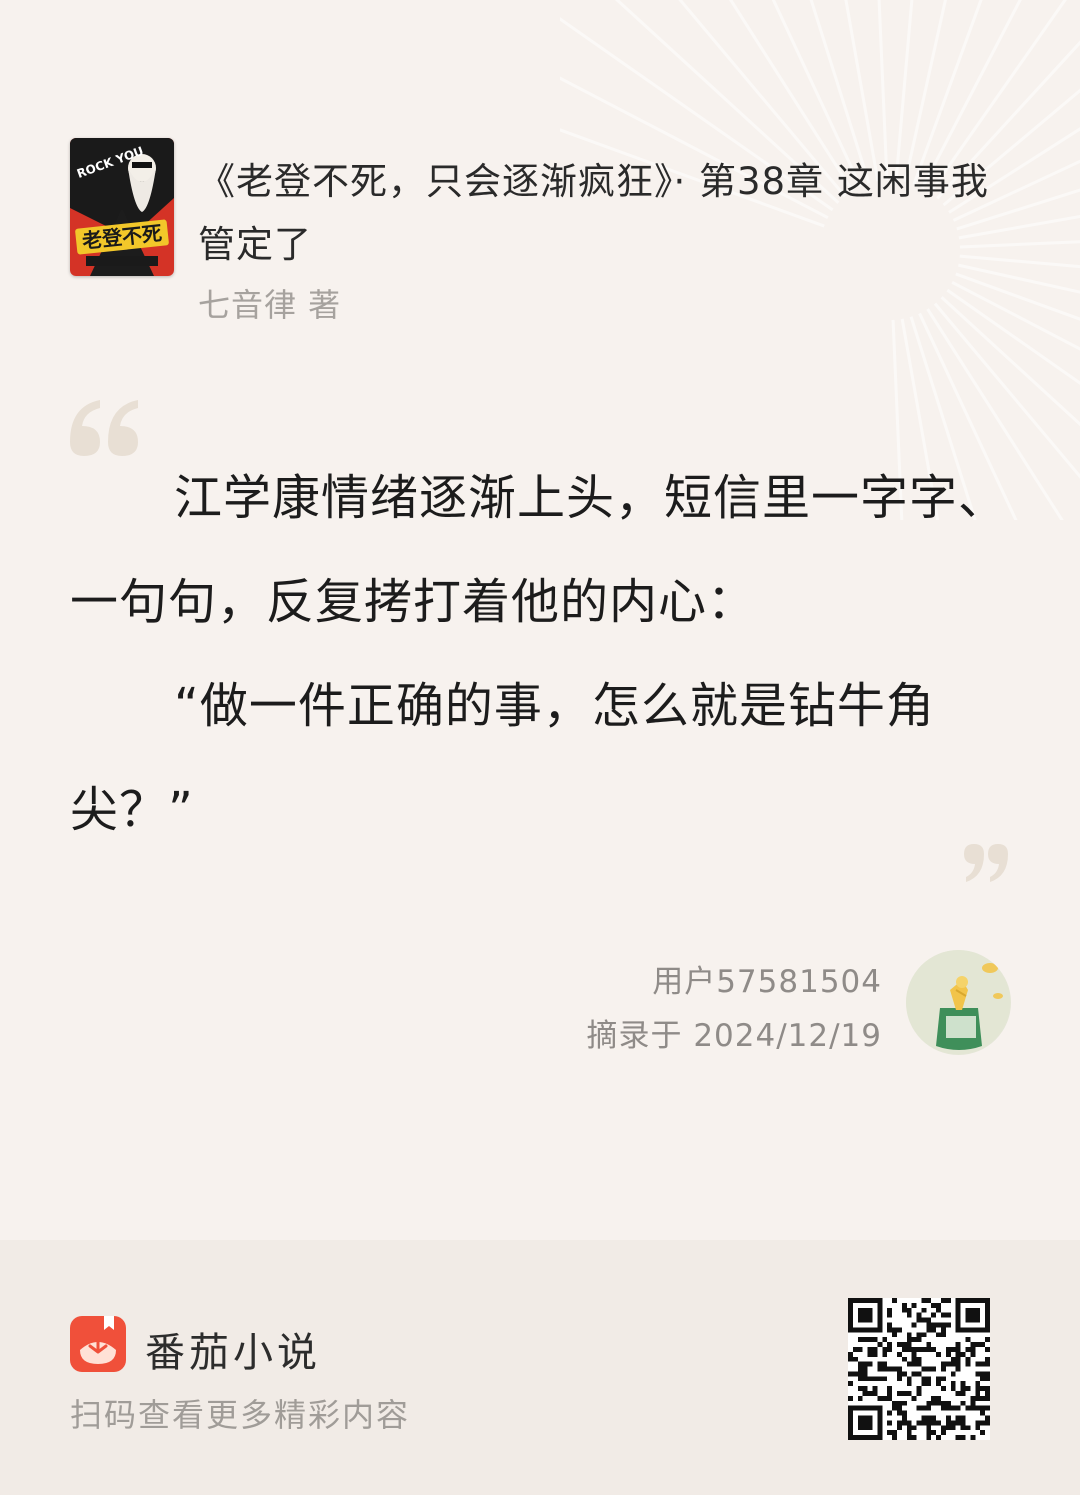 The image size is (1080, 1495). Describe the element at coordinates (734, 1036) in the screenshot. I see `excerpt-date: 摘录于 2024/12/19` at that location.